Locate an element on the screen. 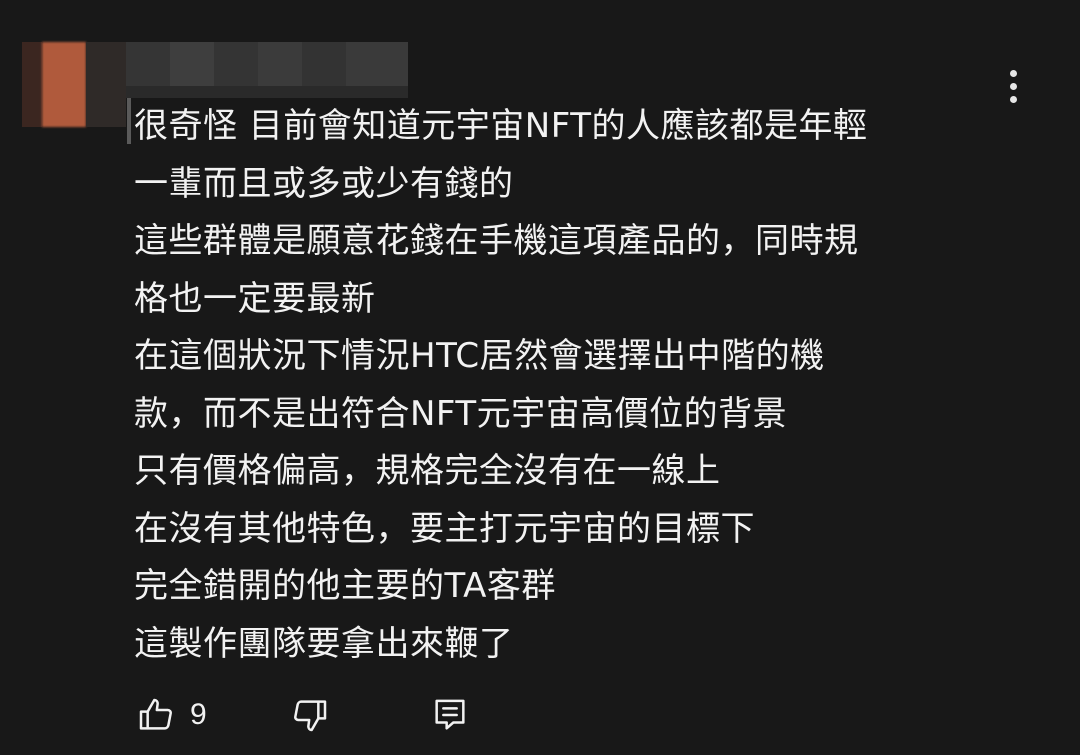 The width and height of the screenshot is (1080, 755). comment-line: 在這個狀況下情況HTC居然會選擇出中階的機 is located at coordinates (479, 356).